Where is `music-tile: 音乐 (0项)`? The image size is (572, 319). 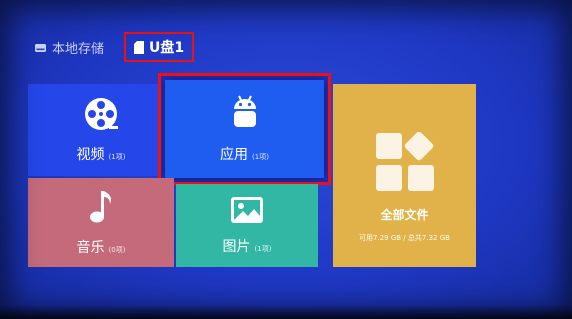 music-tile: 音乐 (0项) is located at coordinates (101, 222).